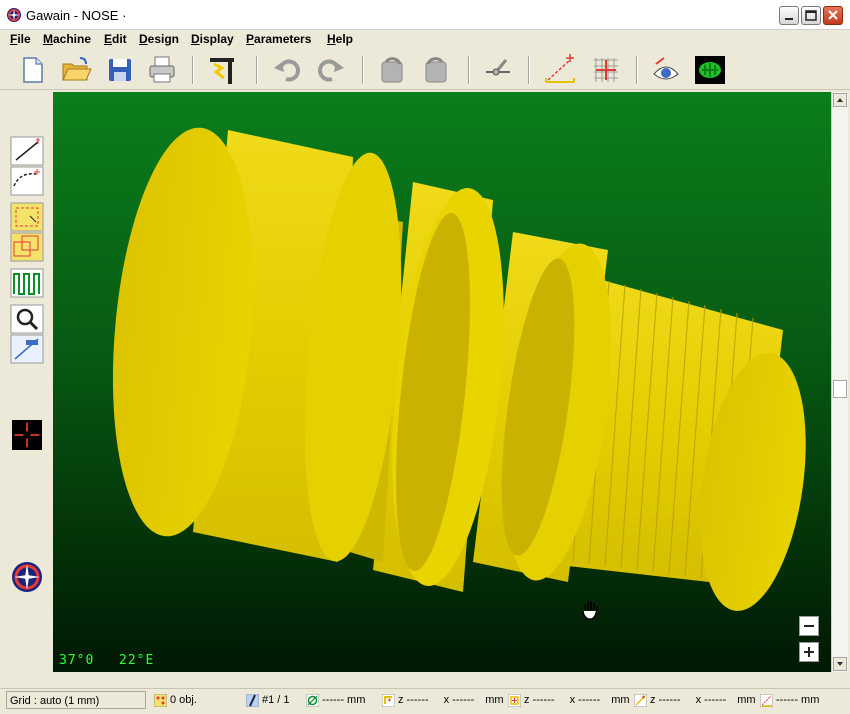  Describe the element at coordinates (160, 700) in the screenshot. I see `objects-icon` at that location.